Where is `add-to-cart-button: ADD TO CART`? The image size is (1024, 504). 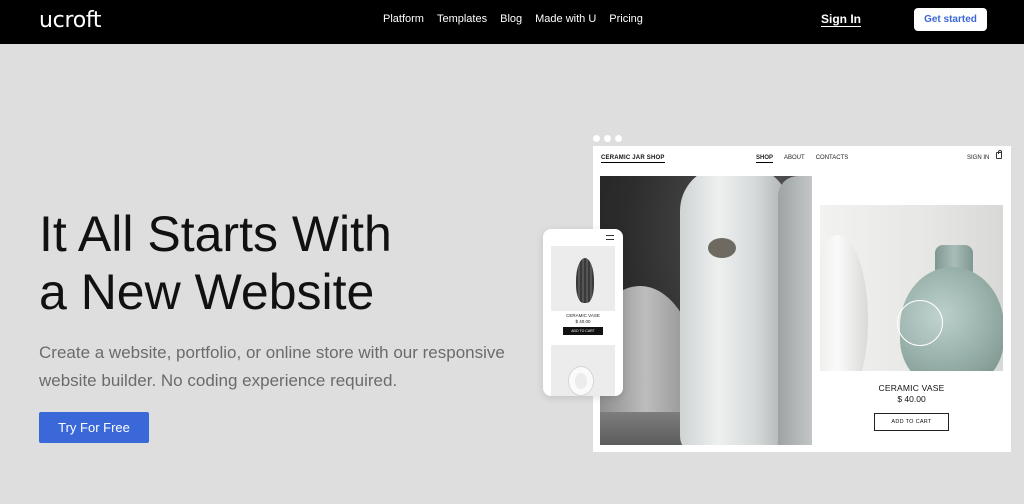
add-to-cart-button: ADD TO CART is located at coordinates (911, 422).